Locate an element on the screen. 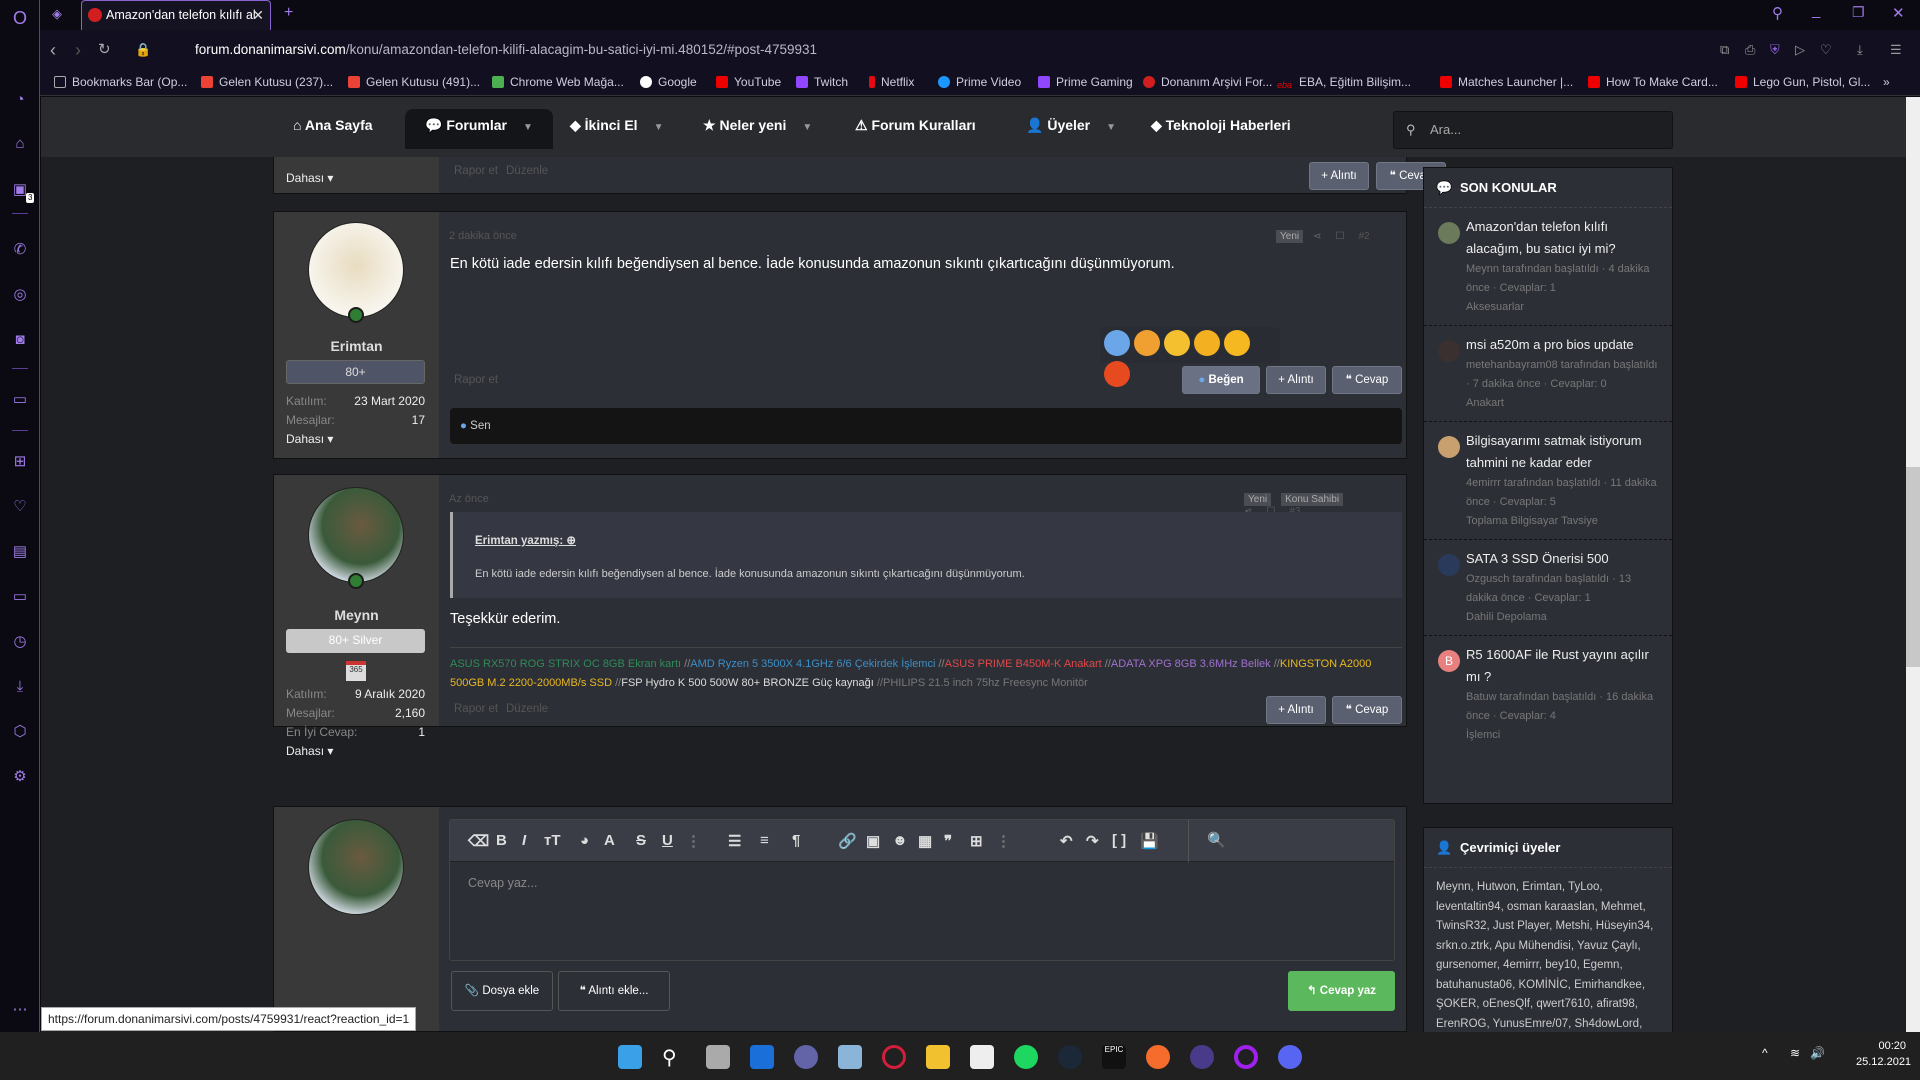 This screenshot has height=1080, width=1920. bookmark-item: Prime Video is located at coordinates (979, 82).